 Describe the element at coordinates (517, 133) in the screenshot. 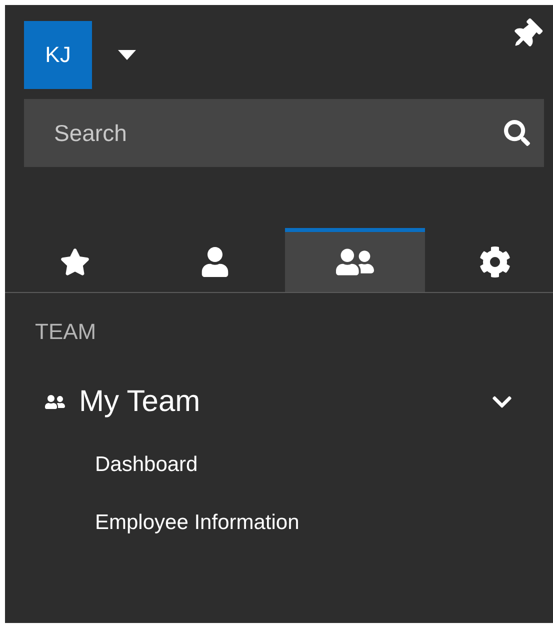

I see `search-icon` at that location.